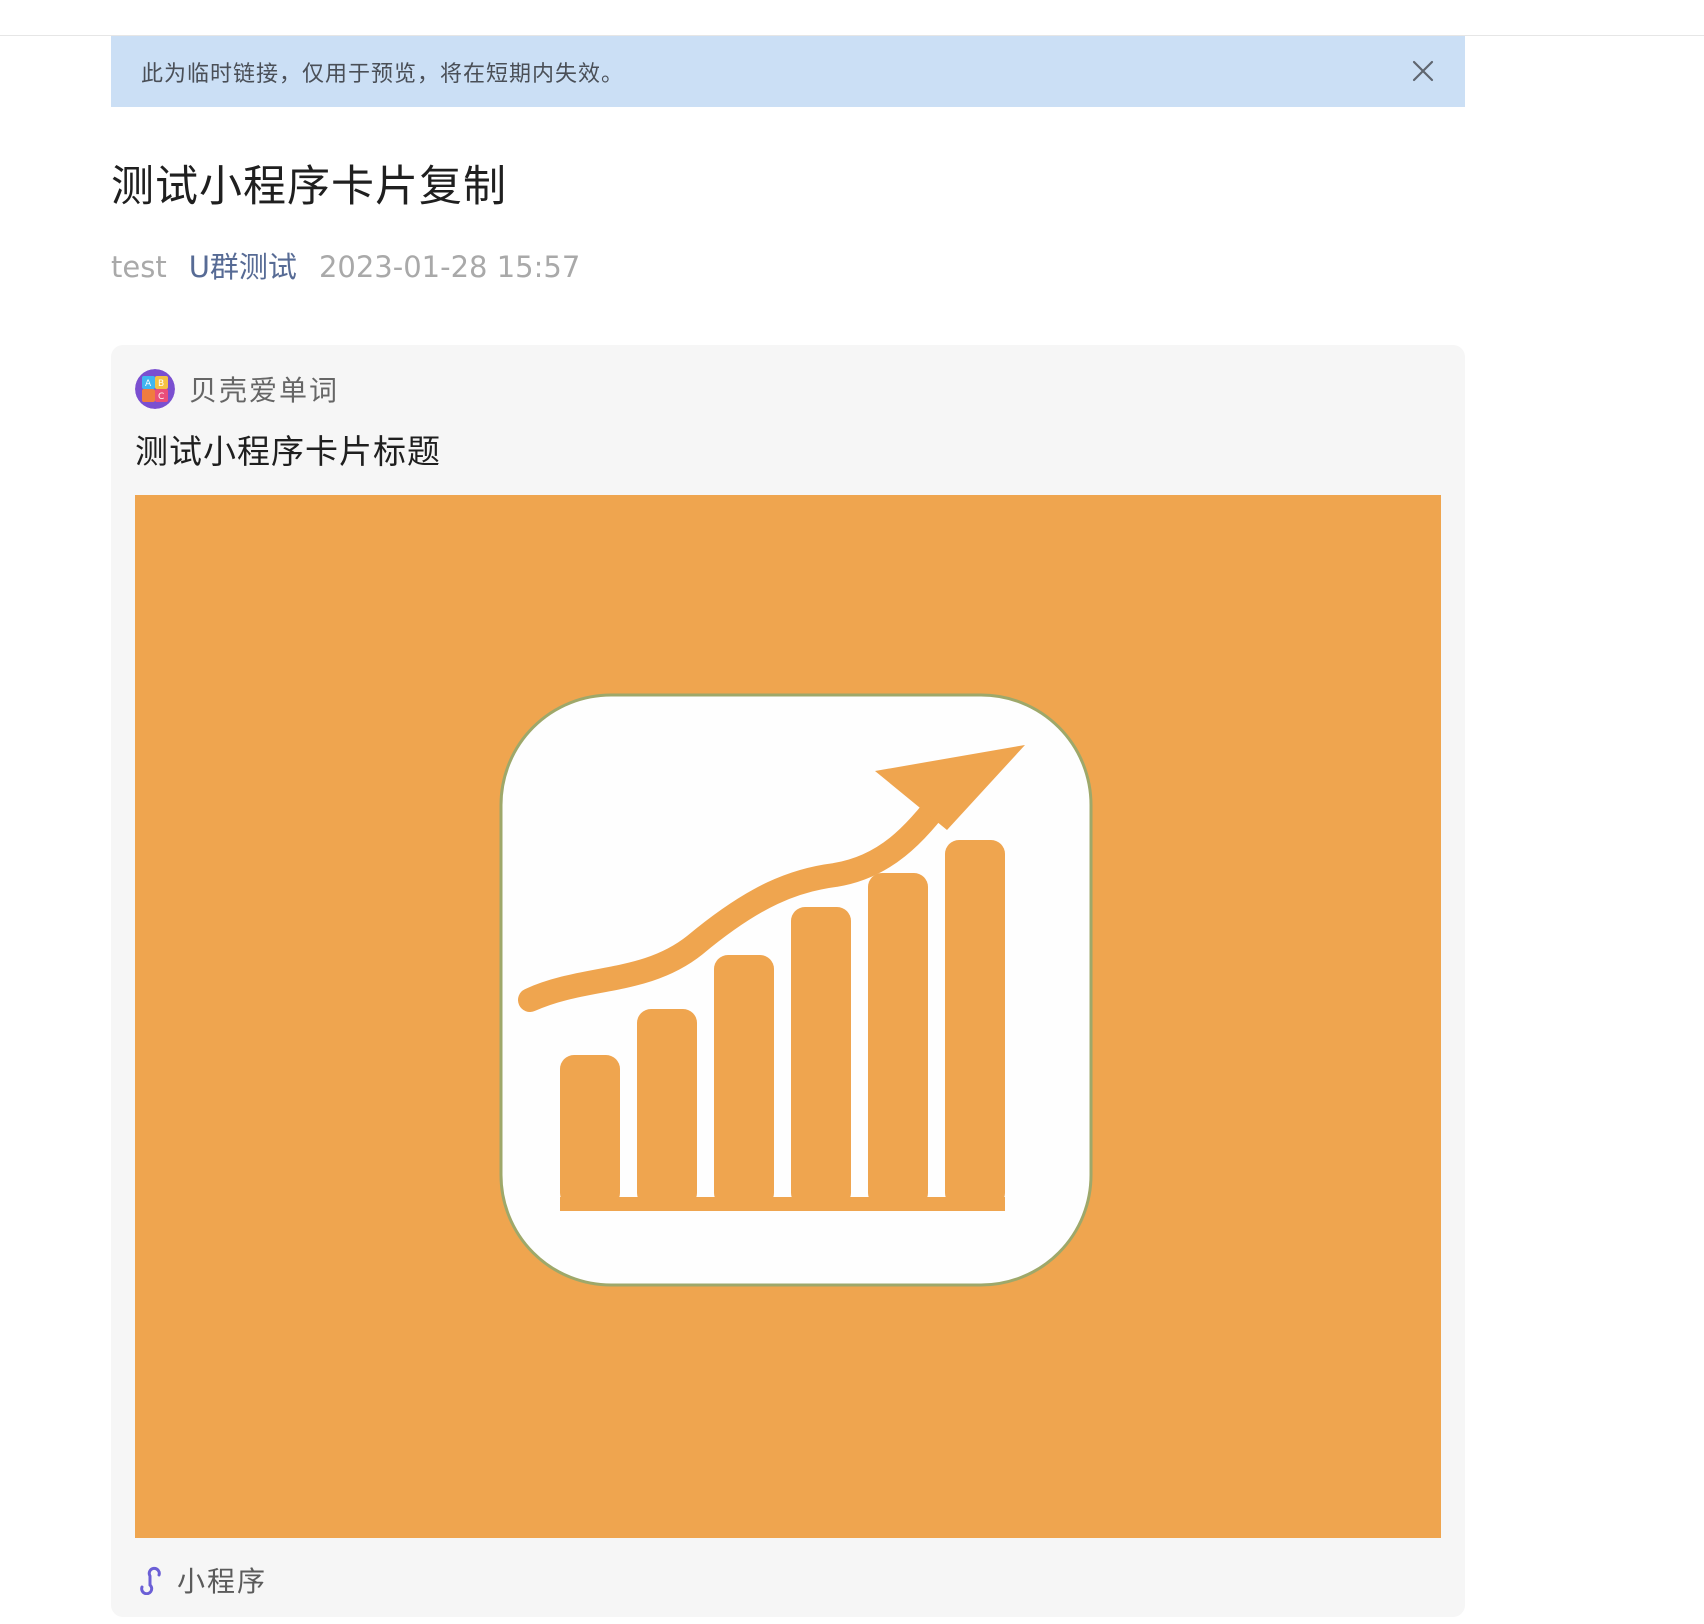 The image size is (1704, 1624). Describe the element at coordinates (243, 265) in the screenshot. I see `group-link: U群测试` at that location.